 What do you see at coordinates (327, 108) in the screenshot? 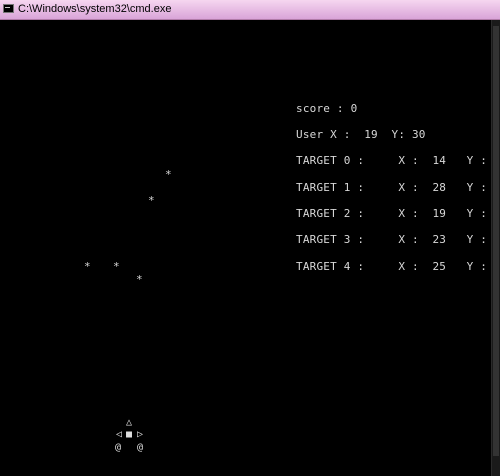
I see `score-text: score : 0` at bounding box center [327, 108].